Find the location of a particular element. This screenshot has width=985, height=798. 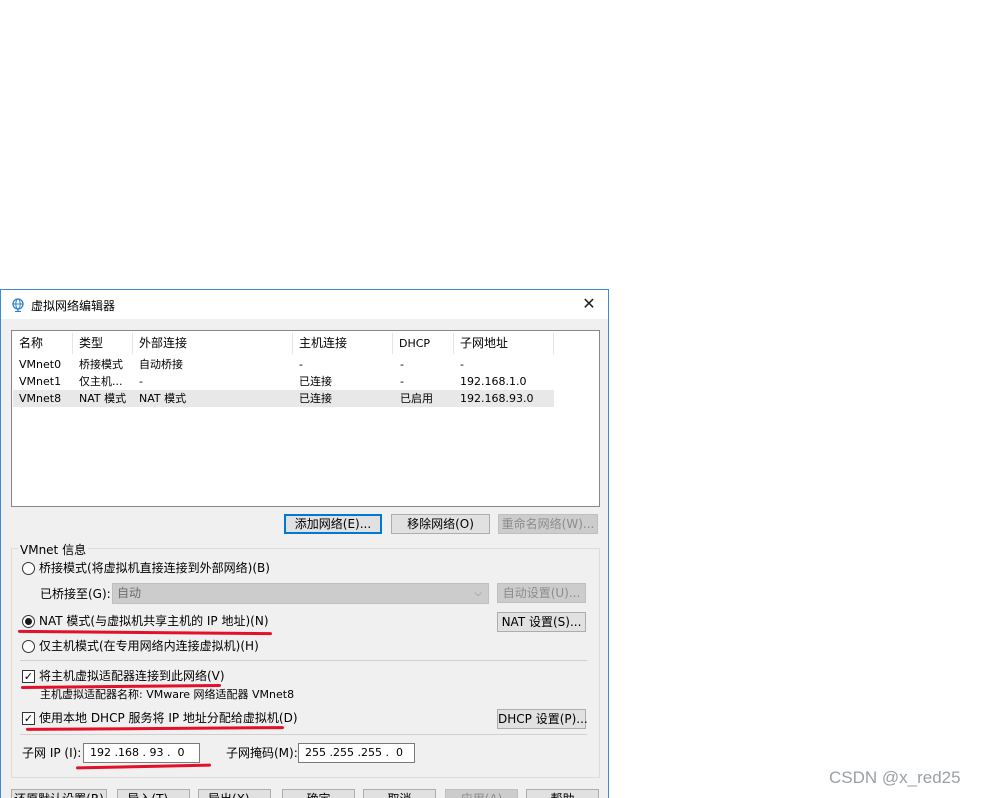

cell-external: 自动桥接 is located at coordinates (161, 364).